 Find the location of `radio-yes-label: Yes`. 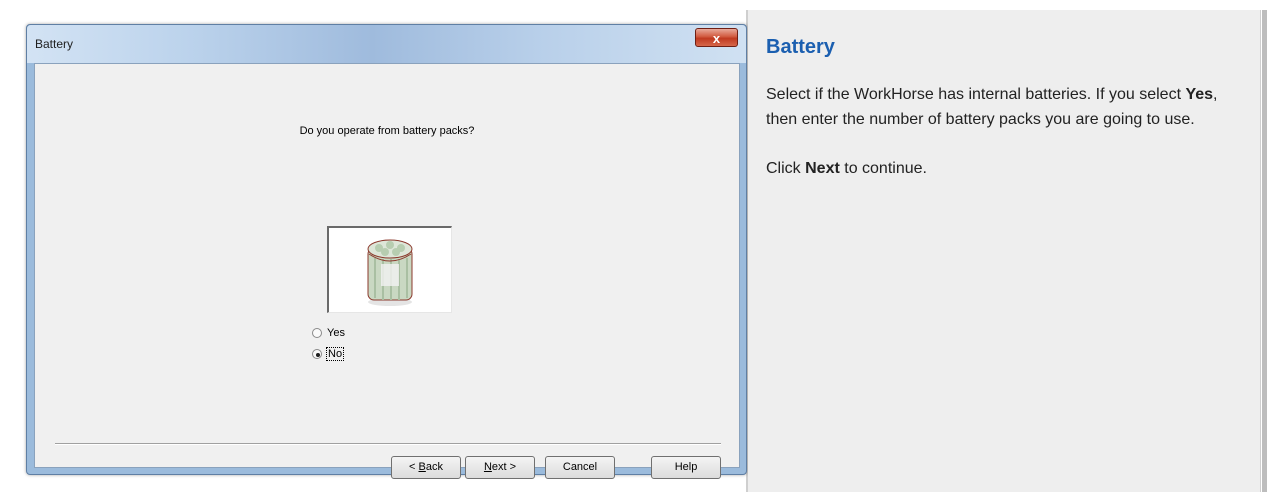

radio-yes-label: Yes is located at coordinates (336, 333).